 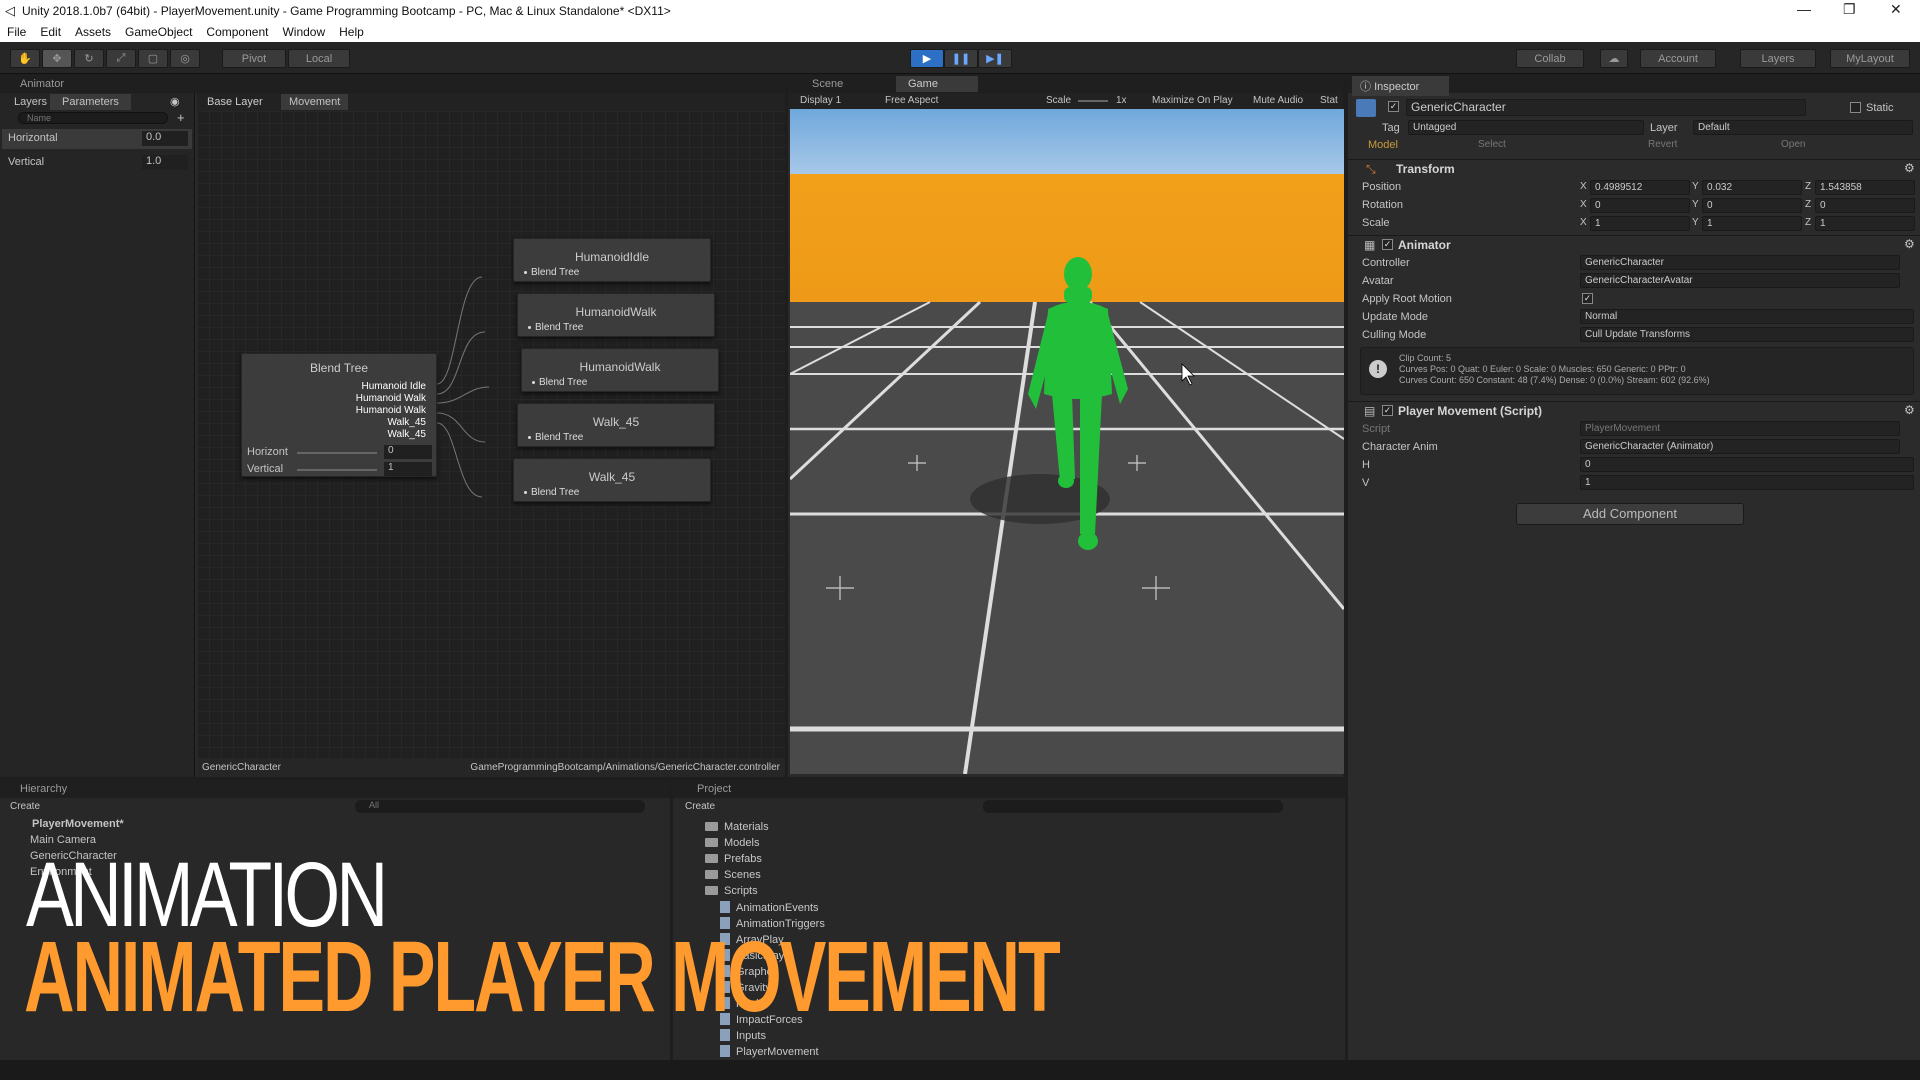 What do you see at coordinates (737, 827) in the screenshot?
I see `folder-item: Materials` at bounding box center [737, 827].